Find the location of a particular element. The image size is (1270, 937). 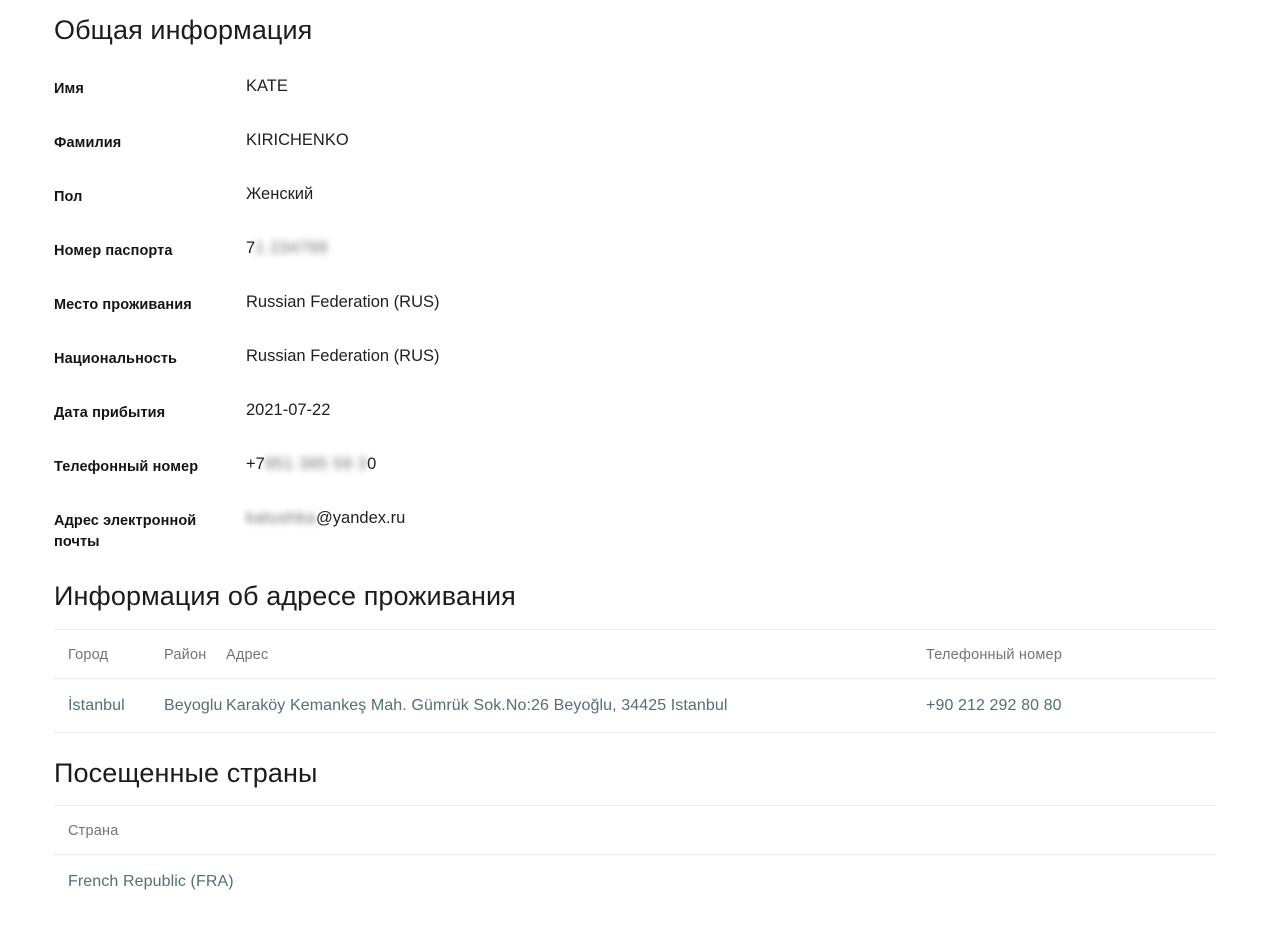

info-value: KATE is located at coordinates (267, 86).